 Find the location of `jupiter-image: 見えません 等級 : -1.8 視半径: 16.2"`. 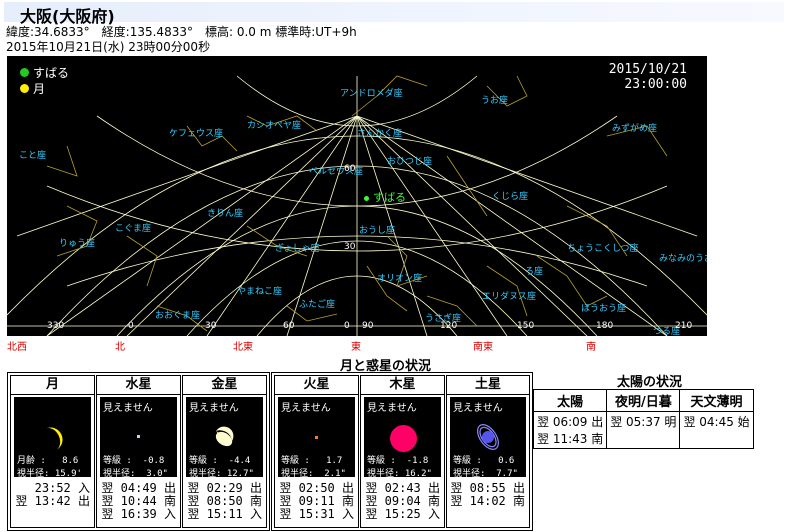

jupiter-image: 見えません 等級 : -1.8 視半径: 16.2" is located at coordinates (402, 438).